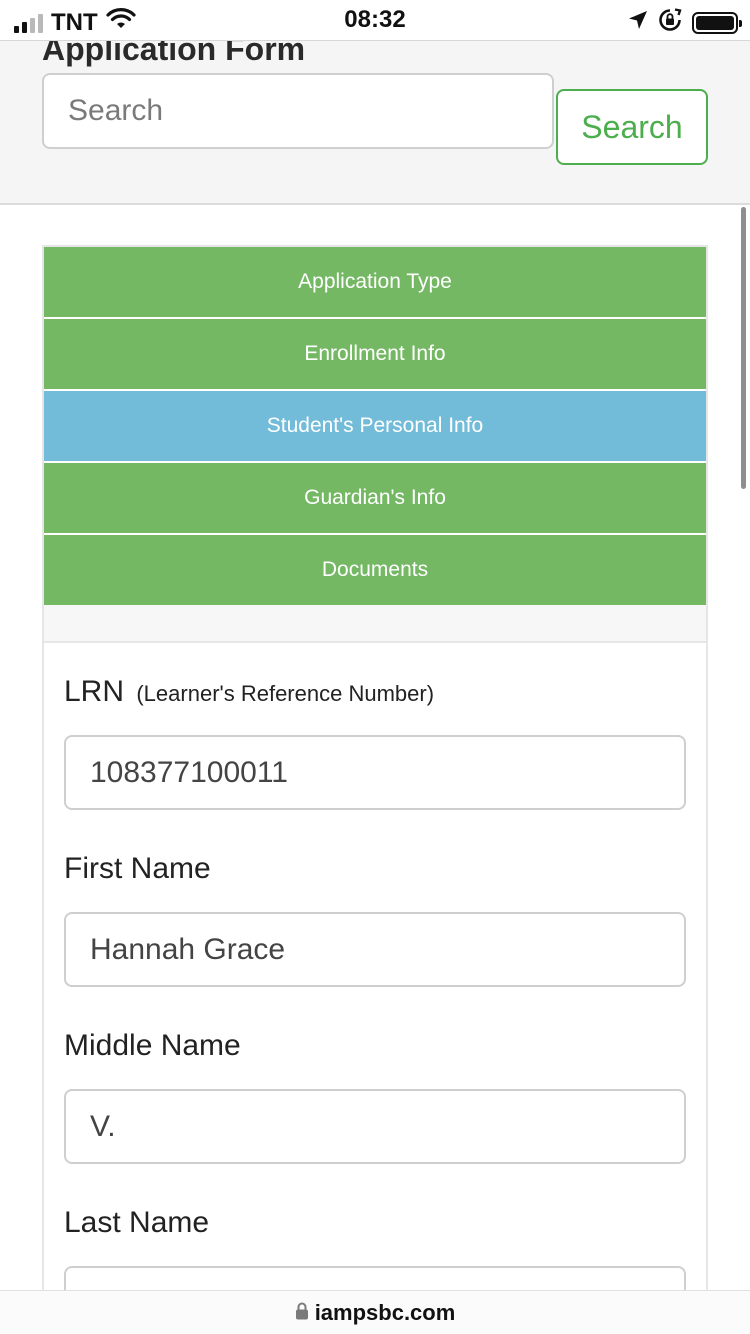 The image size is (750, 1334). I want to click on last-name-label: Last Name, so click(137, 1222).